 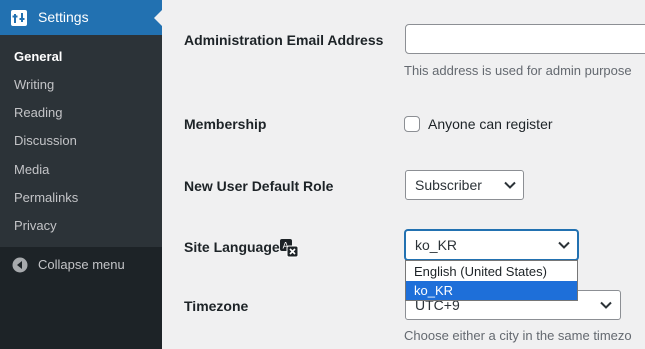 I want to click on submenu-item-permalinks: Permalinks, so click(x=46, y=197).